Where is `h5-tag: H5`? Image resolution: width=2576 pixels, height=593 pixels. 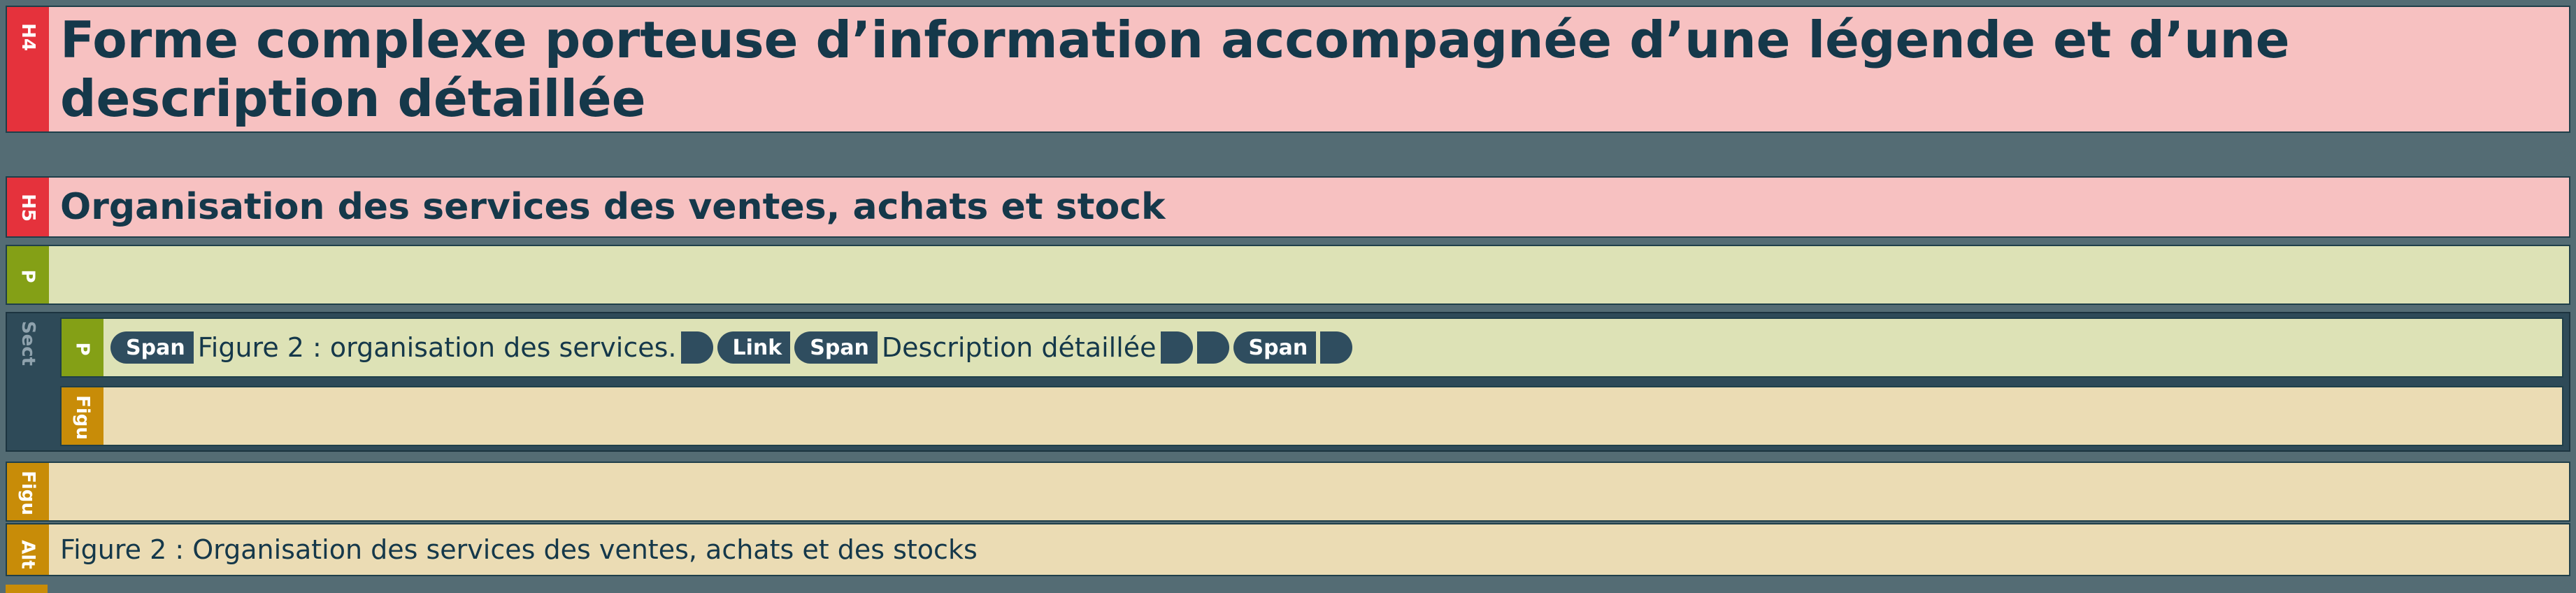 h5-tag: H5 is located at coordinates (28, 207).